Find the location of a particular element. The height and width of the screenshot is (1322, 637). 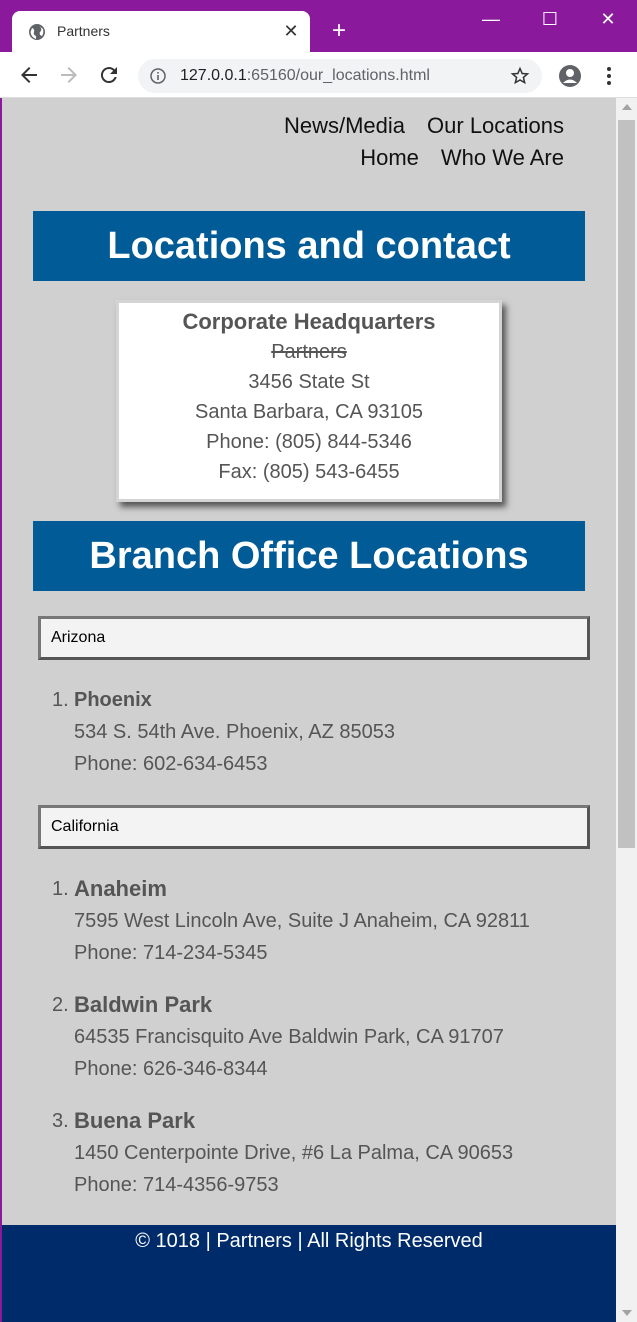

nav-link-news-media: News/Media is located at coordinates (344, 125).